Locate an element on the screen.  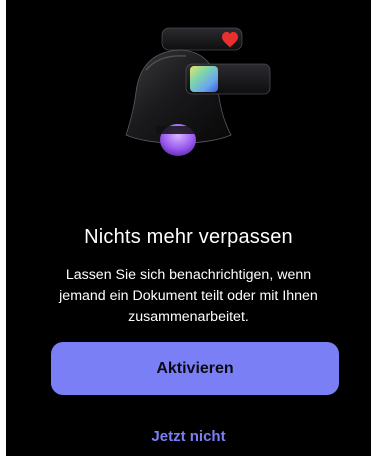
notification-bell-illustration is located at coordinates (198, 91).